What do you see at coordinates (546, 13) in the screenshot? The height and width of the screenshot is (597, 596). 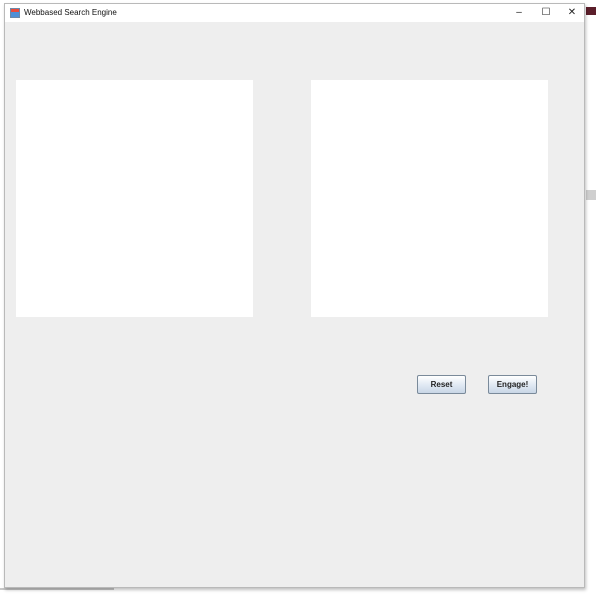 I see `maximize-button: ☐` at bounding box center [546, 13].